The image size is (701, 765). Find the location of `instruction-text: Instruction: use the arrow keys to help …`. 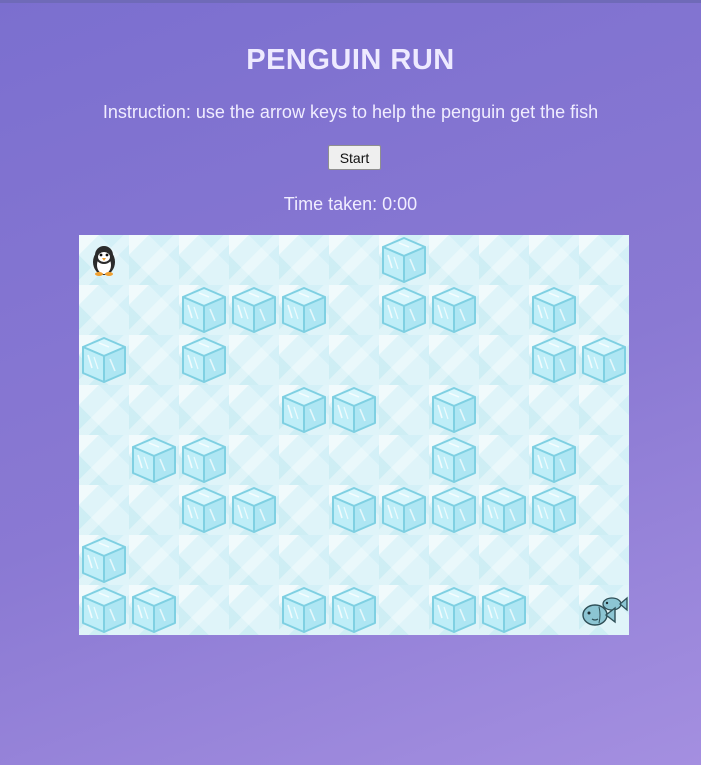

instruction-text: Instruction: use the arrow keys to help … is located at coordinates (350, 112).